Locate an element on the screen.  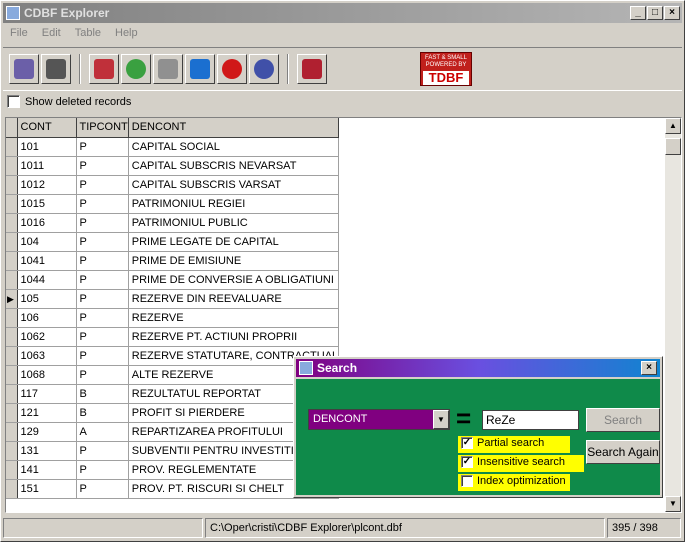
index-optimization-option: Index optimization is located at coordinates (514, 482).